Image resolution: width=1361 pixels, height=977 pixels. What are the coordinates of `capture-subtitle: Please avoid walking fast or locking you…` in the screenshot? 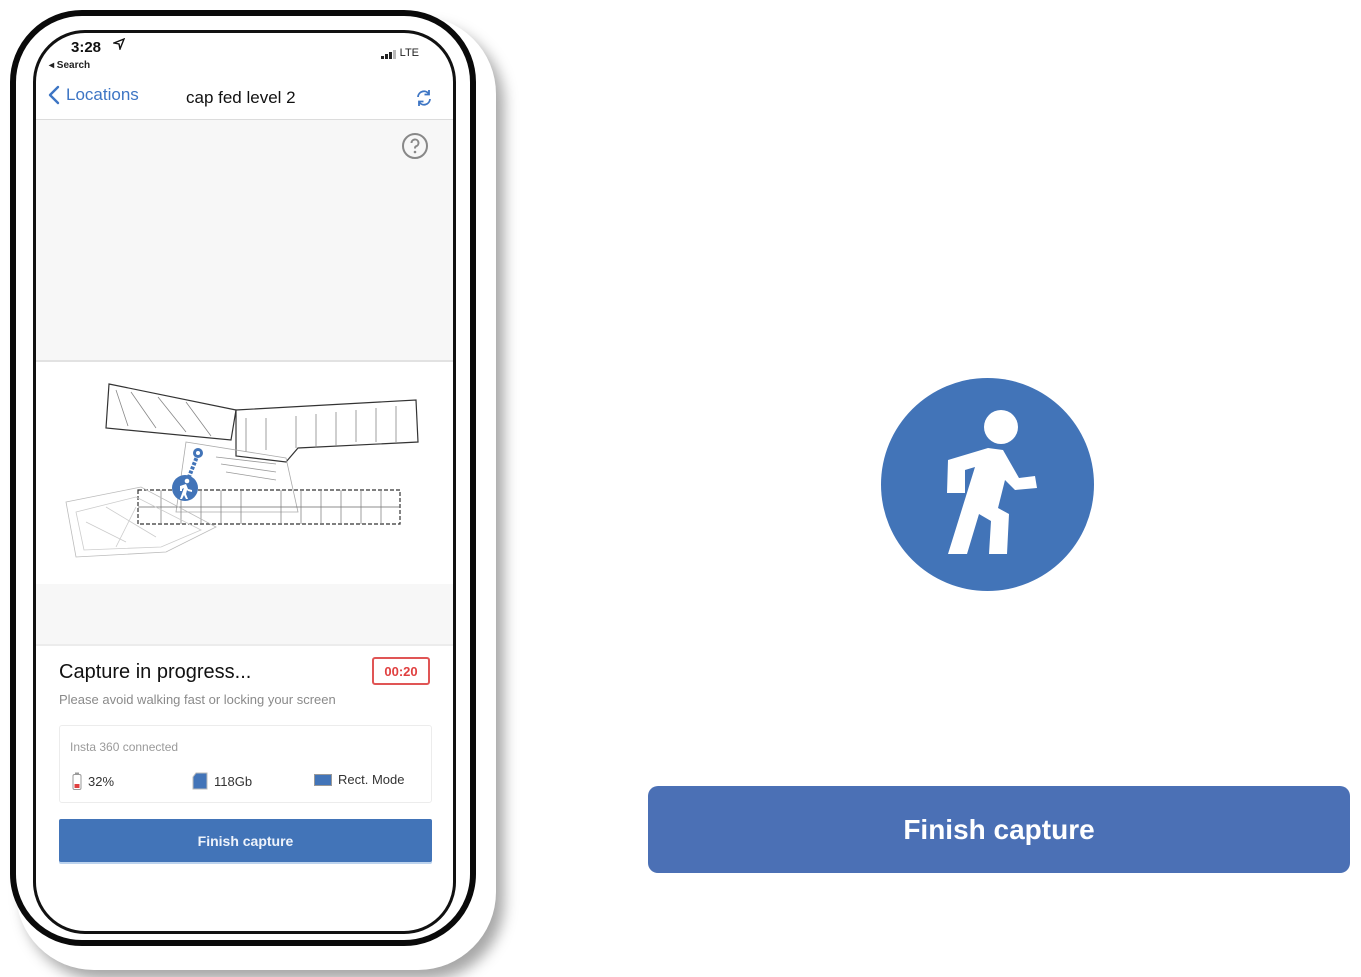 It's located at (197, 699).